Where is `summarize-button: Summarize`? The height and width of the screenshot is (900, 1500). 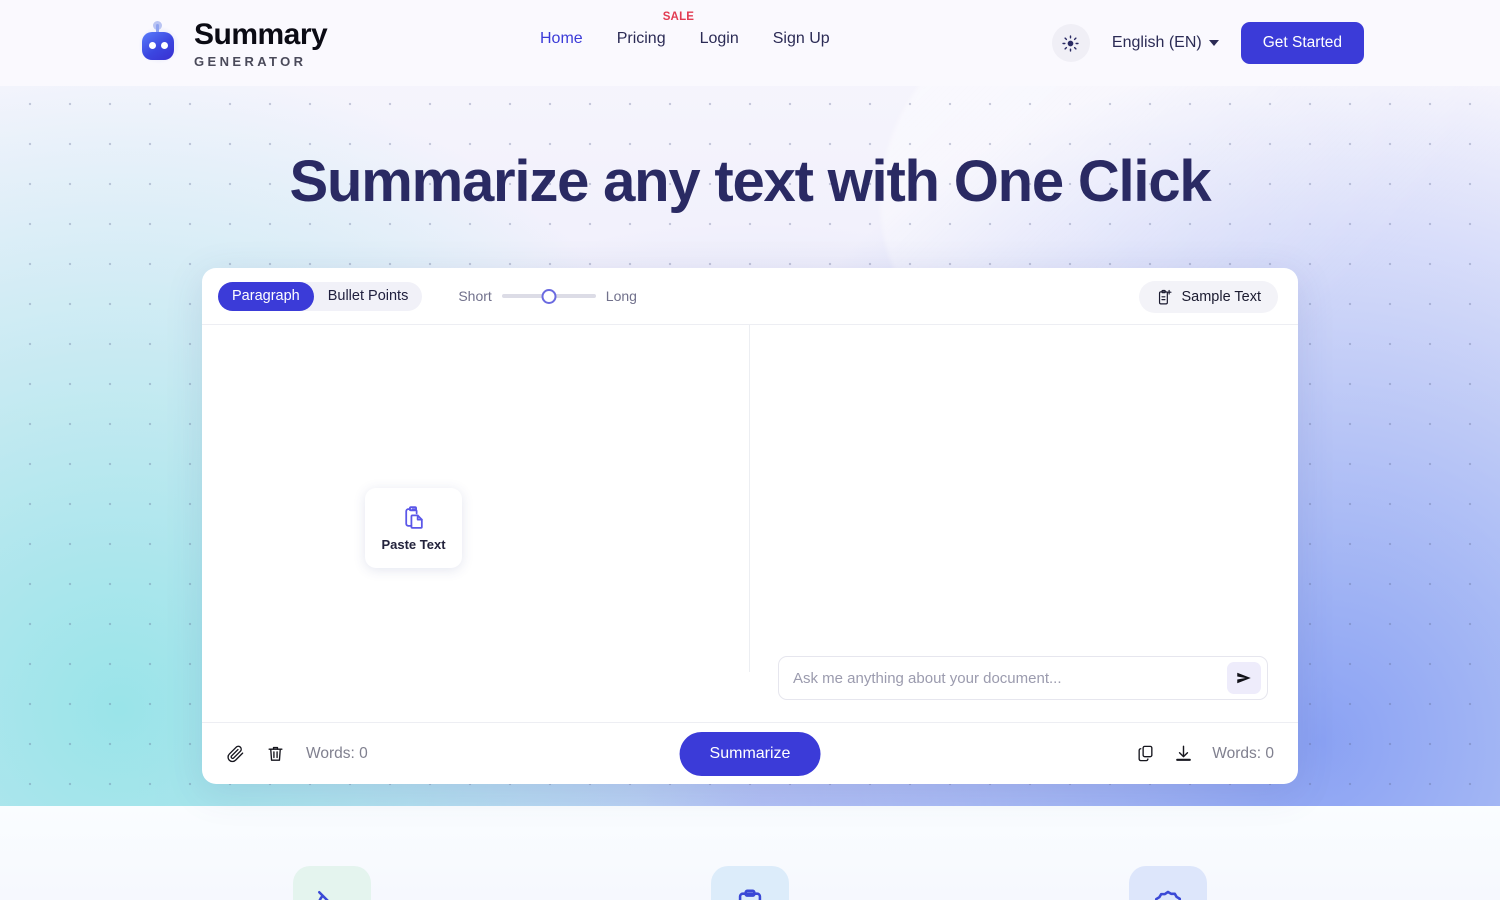 summarize-button: Summarize is located at coordinates (750, 753).